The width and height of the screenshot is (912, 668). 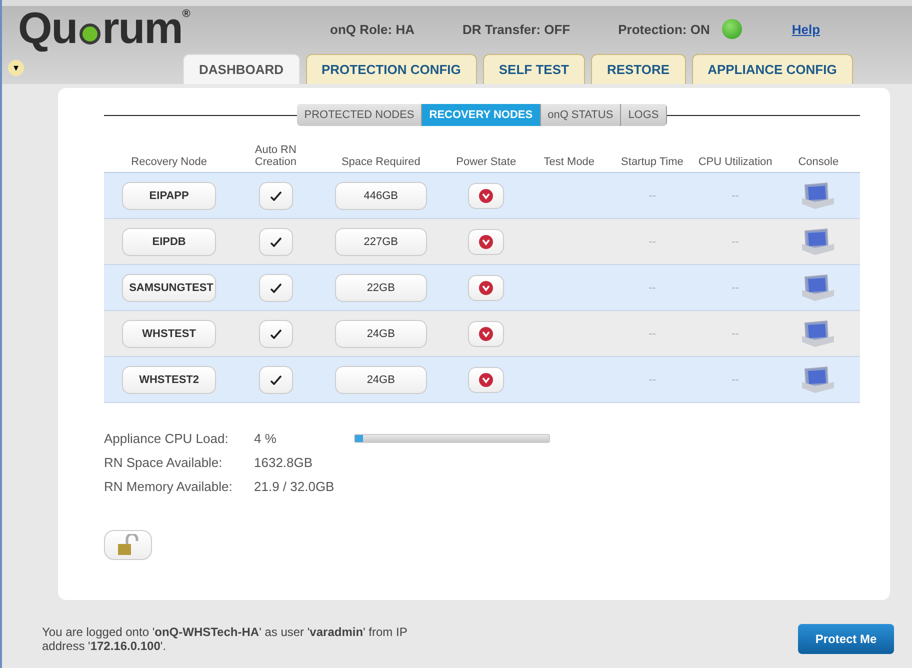 I want to click on node-name-button: WHSTEST, so click(x=169, y=334).